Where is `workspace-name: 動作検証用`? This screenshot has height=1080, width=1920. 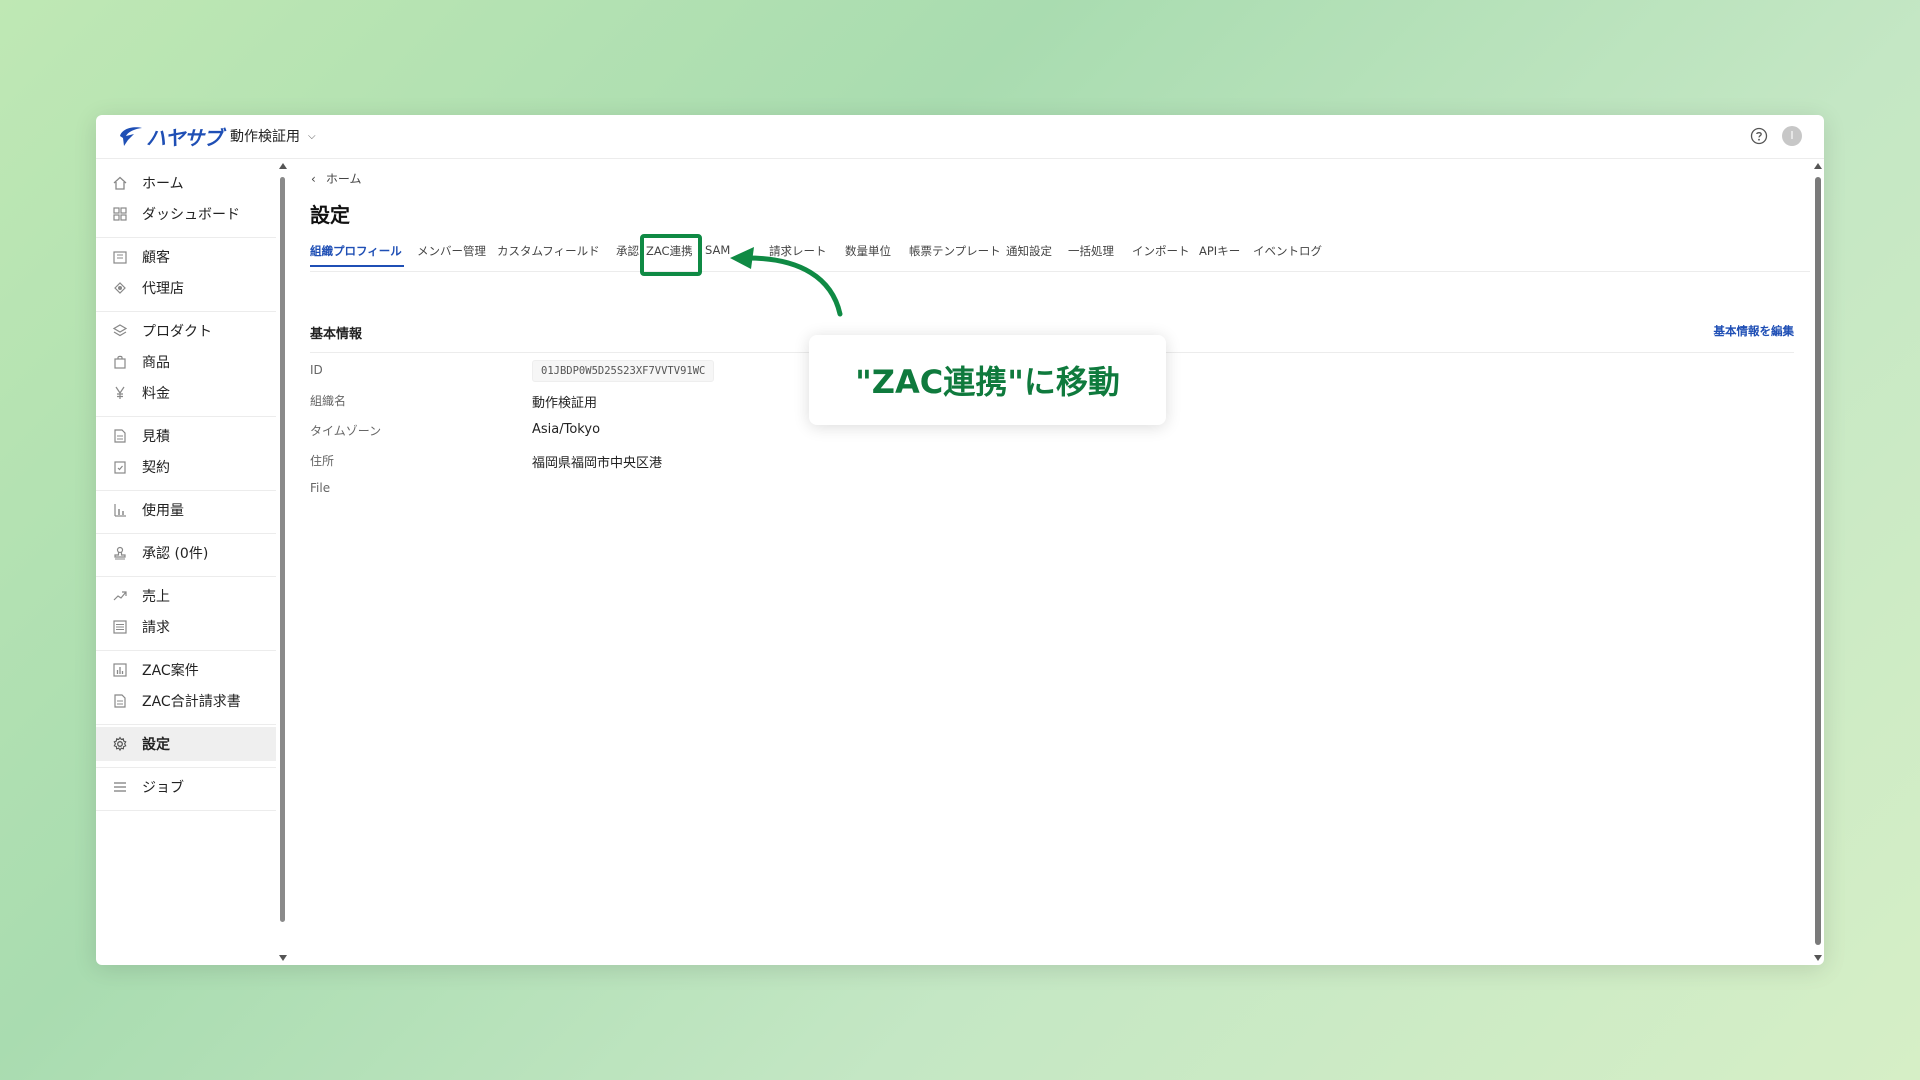 workspace-name: 動作検証用 is located at coordinates (265, 137).